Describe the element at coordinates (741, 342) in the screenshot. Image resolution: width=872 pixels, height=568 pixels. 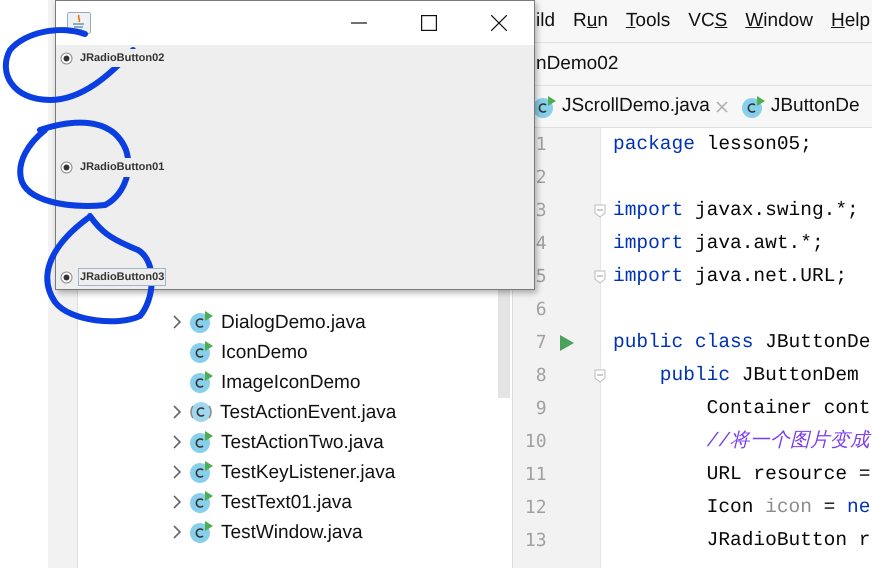
I see `code-line: public class JButtonDe` at that location.